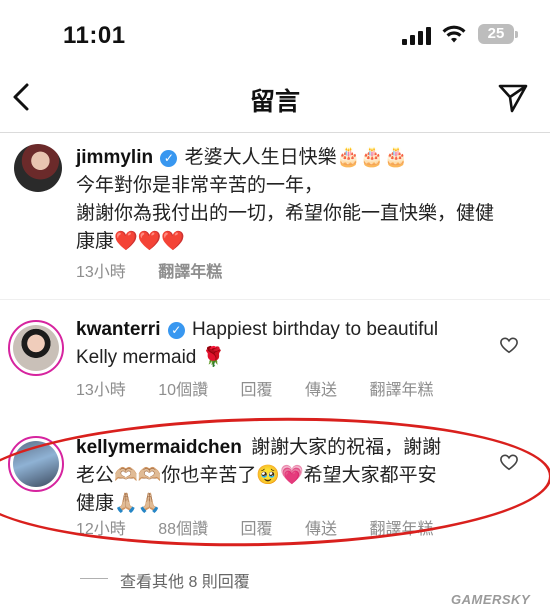  I want to click on comment-meta: 13小時 翻譯年糕, so click(163, 270).